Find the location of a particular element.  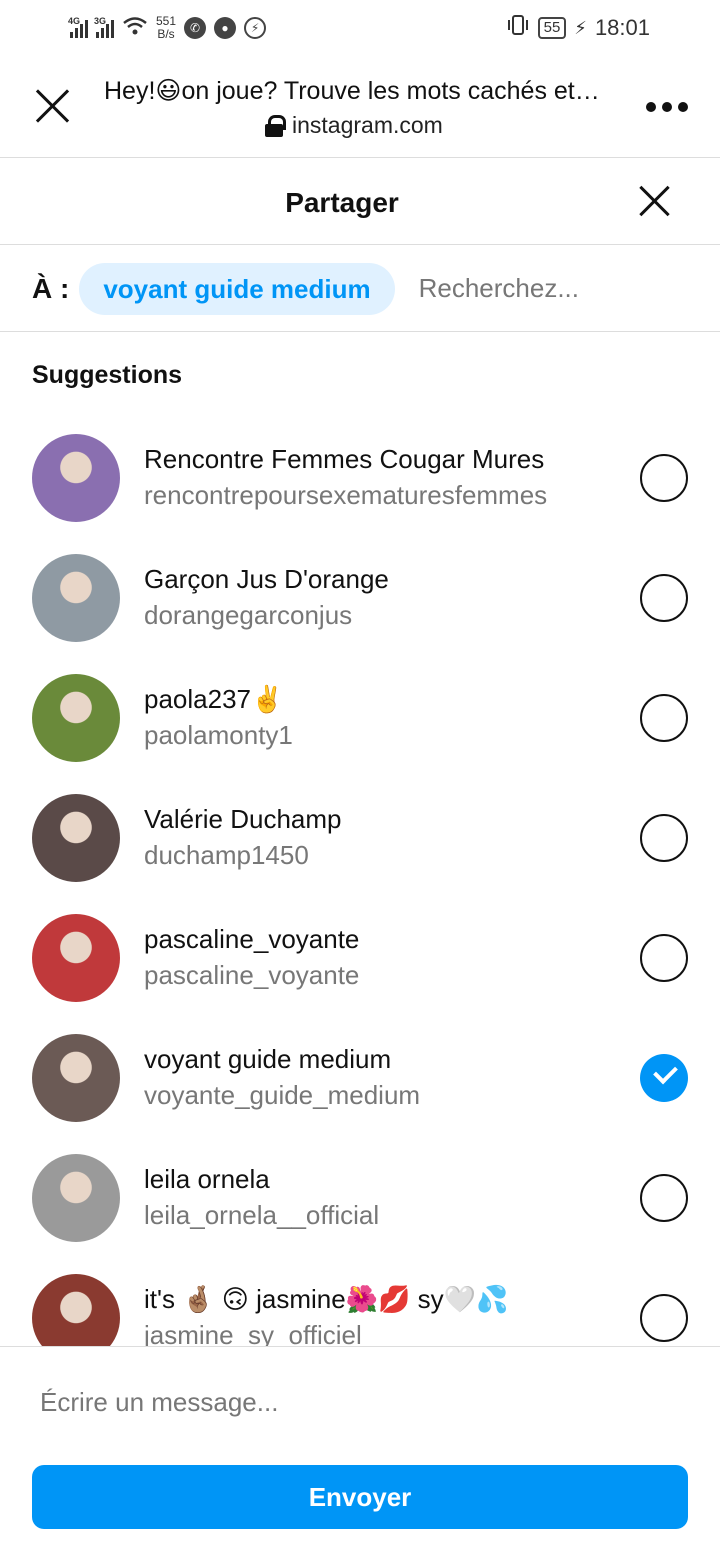

contact-handle: leila_ornela__official is located at coordinates (262, 1215).